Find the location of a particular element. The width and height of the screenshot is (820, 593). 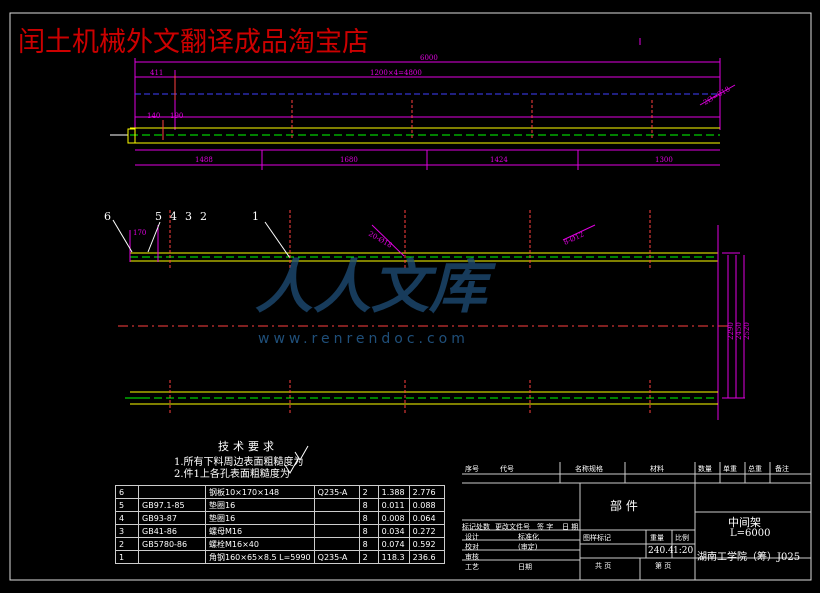

dim-hole-top: 2Ø=018 is located at coordinates (716, 96).